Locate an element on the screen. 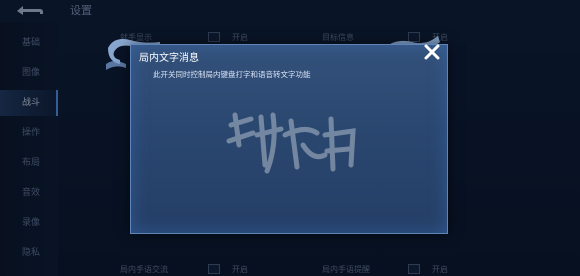 This screenshot has width=580, height=276. dialog-header: 局内文字消息 is located at coordinates (289, 55).